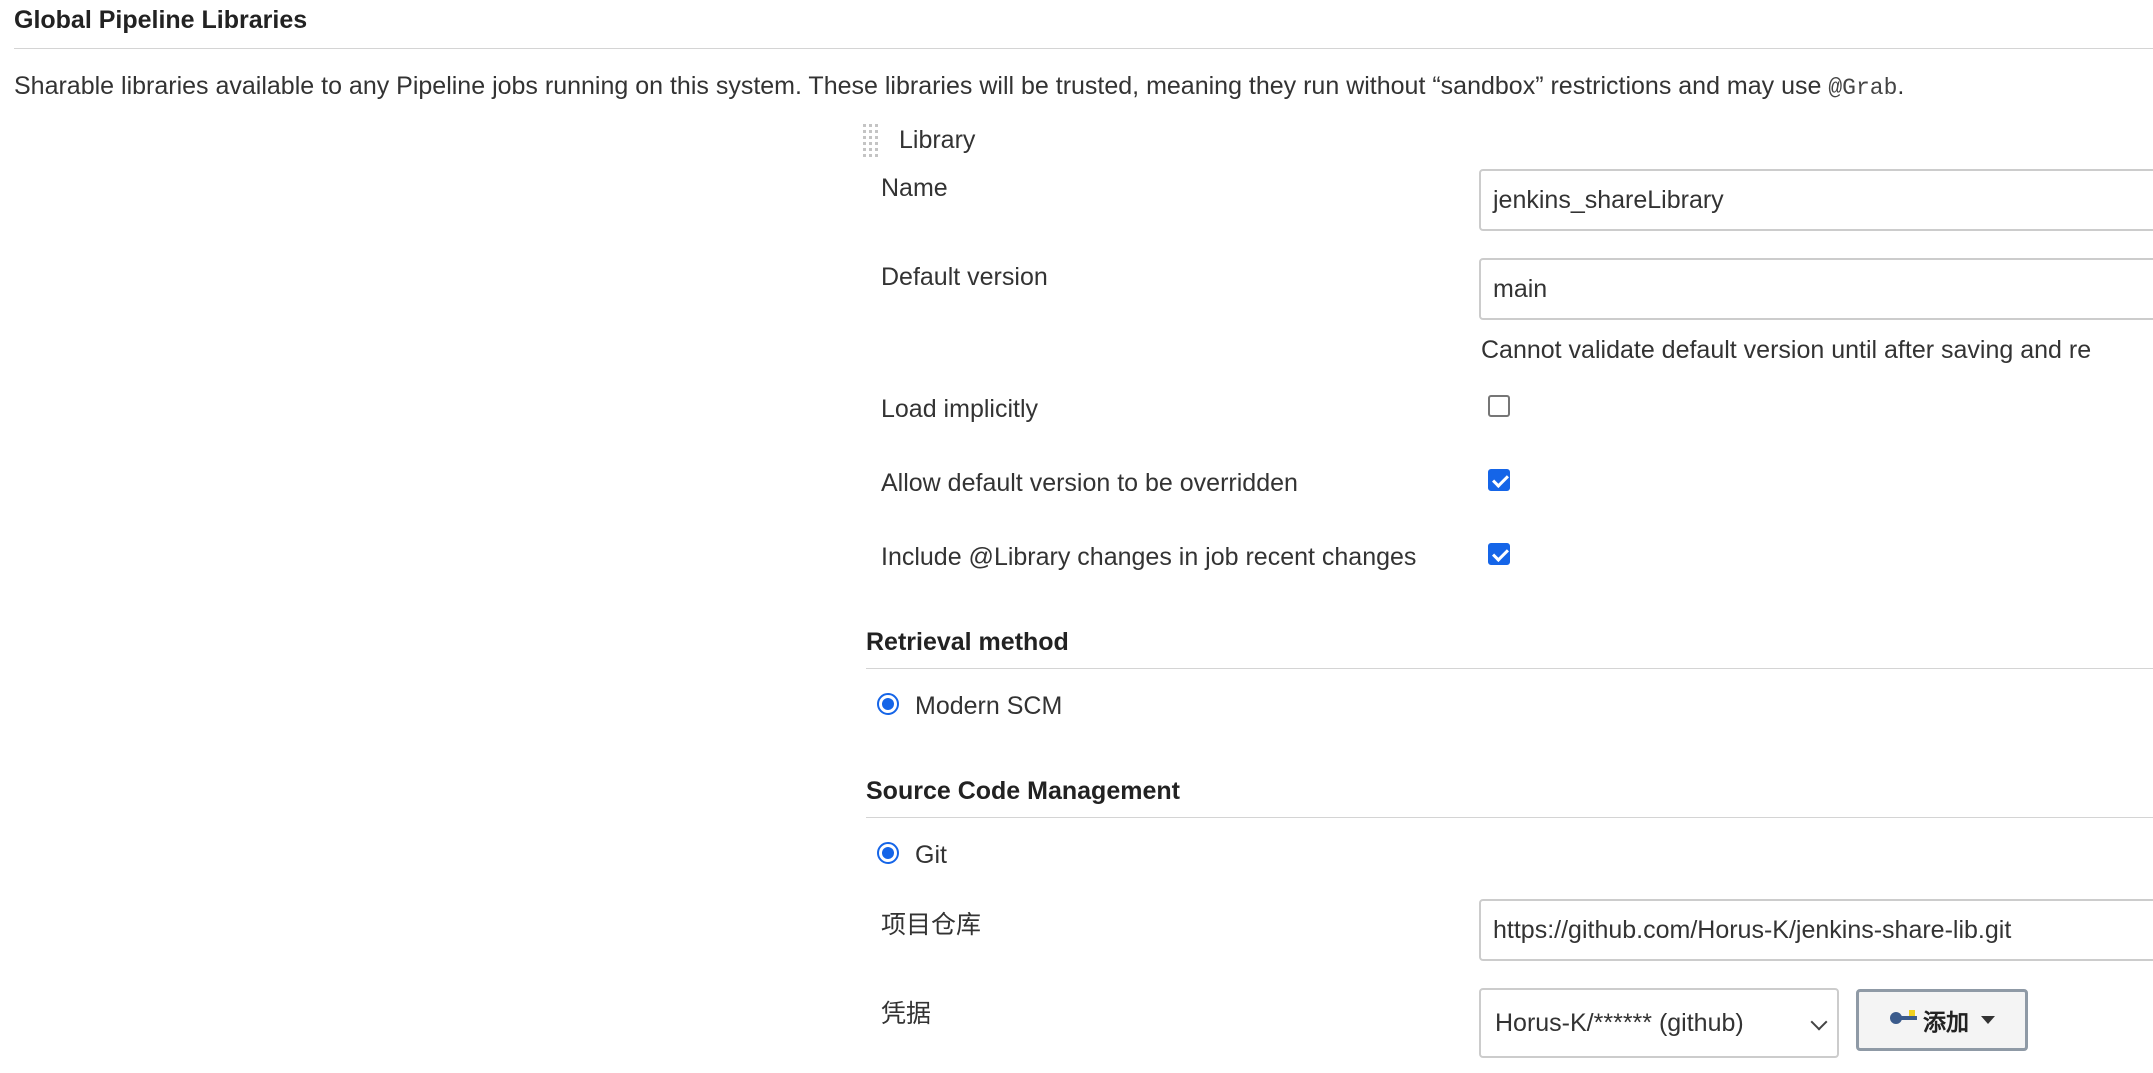 The image size is (2153, 1073). I want to click on chevron-down-icon, so click(1819, 1022).